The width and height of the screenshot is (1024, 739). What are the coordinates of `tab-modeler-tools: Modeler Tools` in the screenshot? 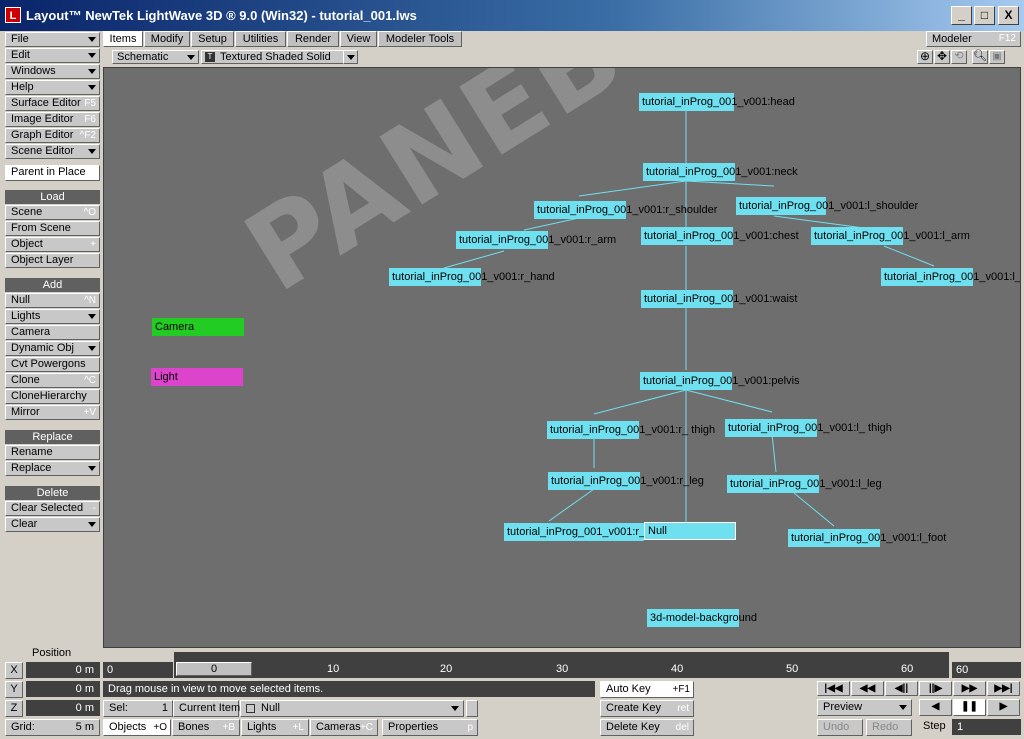 It's located at (420, 39).